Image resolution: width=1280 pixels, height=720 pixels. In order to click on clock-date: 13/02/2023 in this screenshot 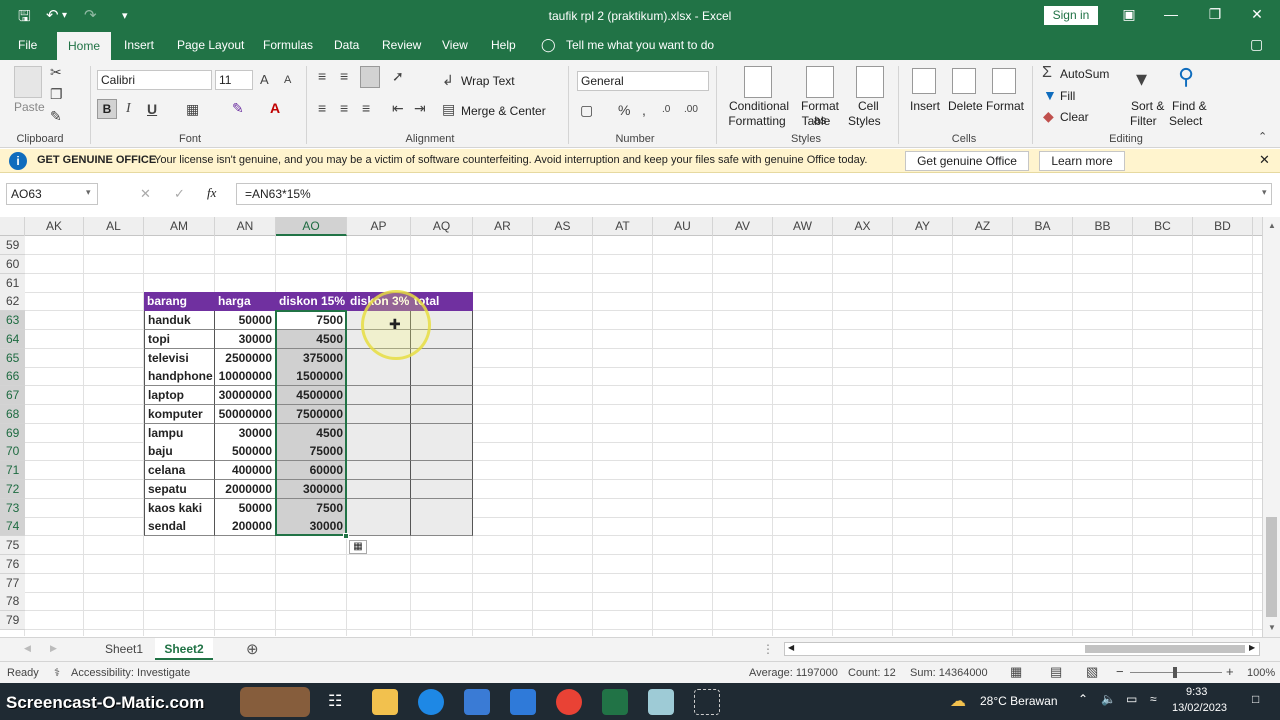, I will do `click(1199, 708)`.